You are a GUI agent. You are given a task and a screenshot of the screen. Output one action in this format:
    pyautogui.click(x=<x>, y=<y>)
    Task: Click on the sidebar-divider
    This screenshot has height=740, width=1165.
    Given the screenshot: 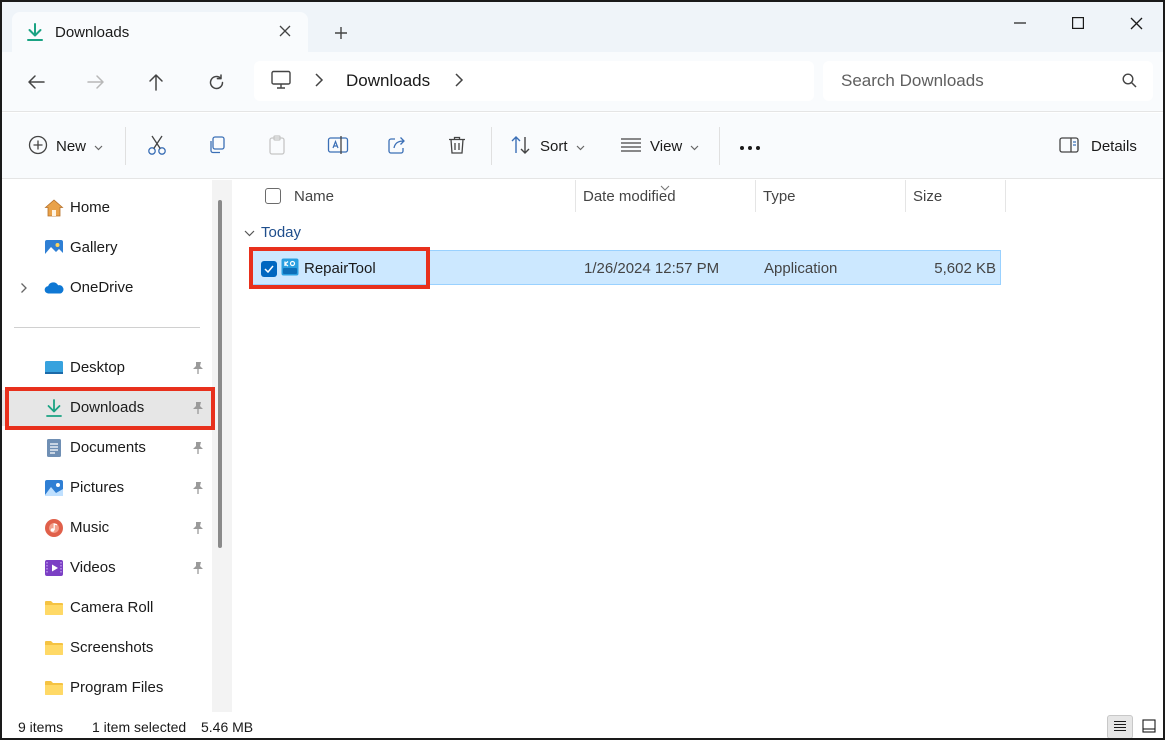 What is the action you would take?
    pyautogui.click(x=107, y=327)
    